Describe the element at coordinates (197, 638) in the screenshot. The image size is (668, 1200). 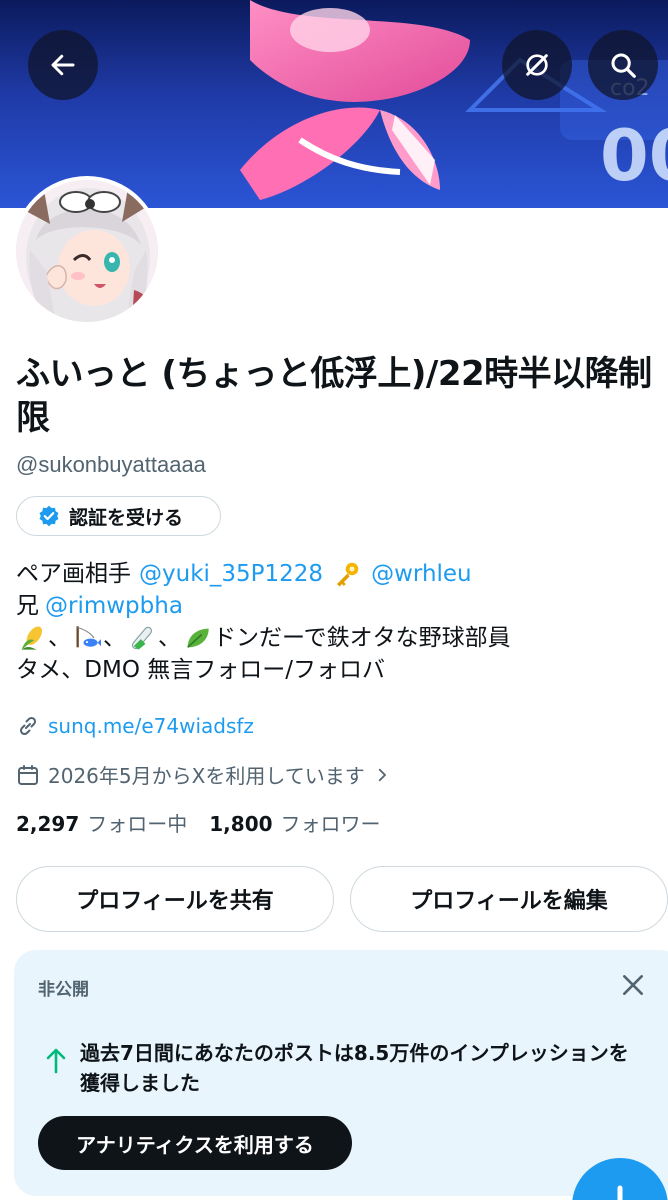
I see `leaf-emoji-icon` at that location.